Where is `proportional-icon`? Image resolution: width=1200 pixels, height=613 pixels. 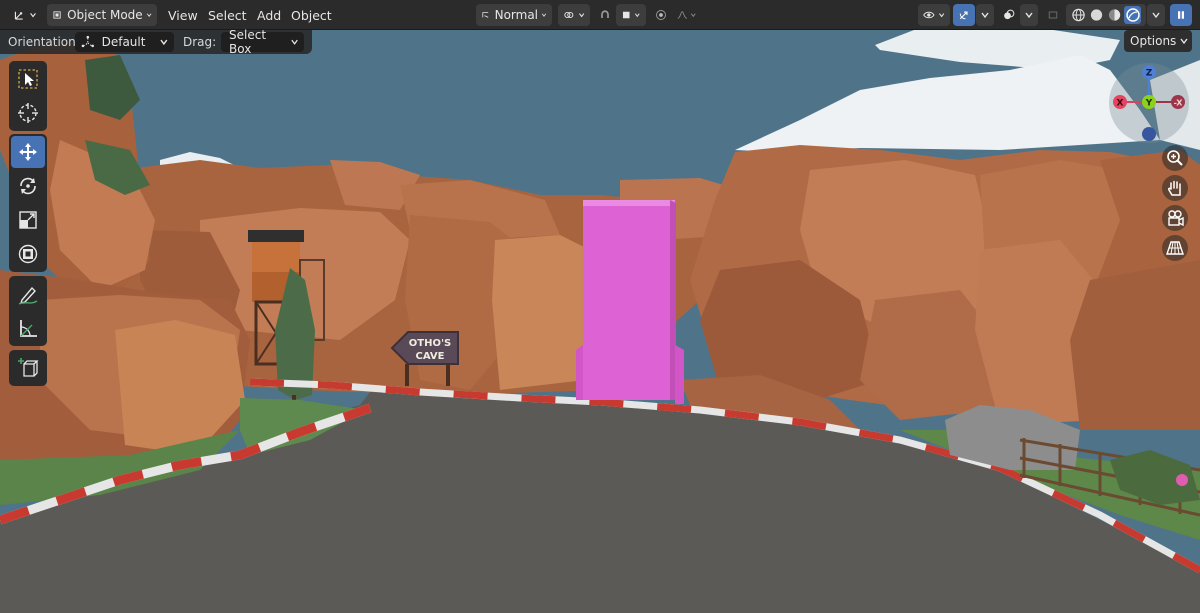 proportional-icon is located at coordinates (661, 15).